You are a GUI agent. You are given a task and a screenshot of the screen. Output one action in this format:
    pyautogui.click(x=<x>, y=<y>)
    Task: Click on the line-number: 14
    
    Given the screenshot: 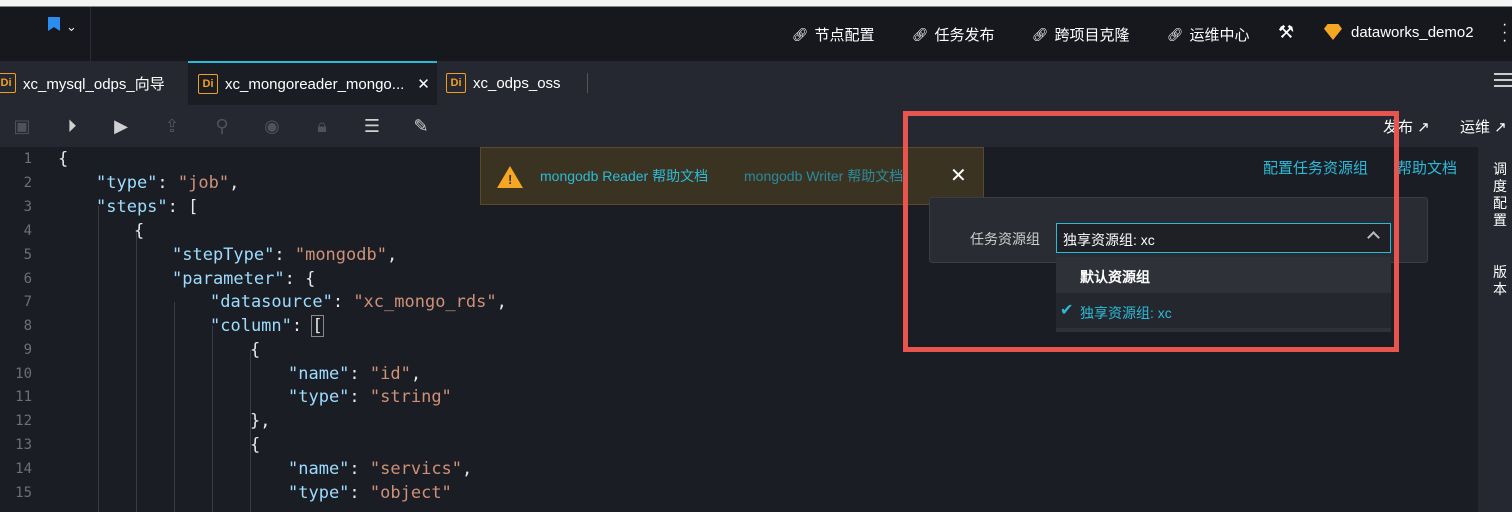 What is the action you would take?
    pyautogui.click(x=23, y=469)
    